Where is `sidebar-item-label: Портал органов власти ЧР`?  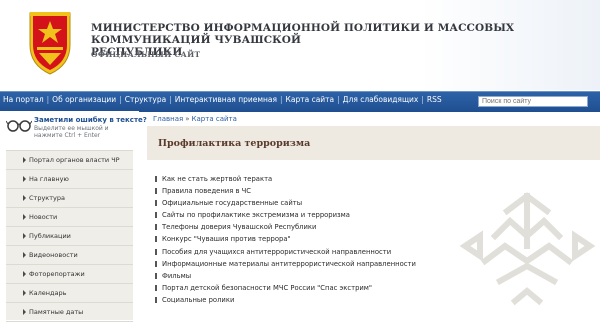
sidebar-item-label: Портал органов власти ЧР is located at coordinates (74, 160).